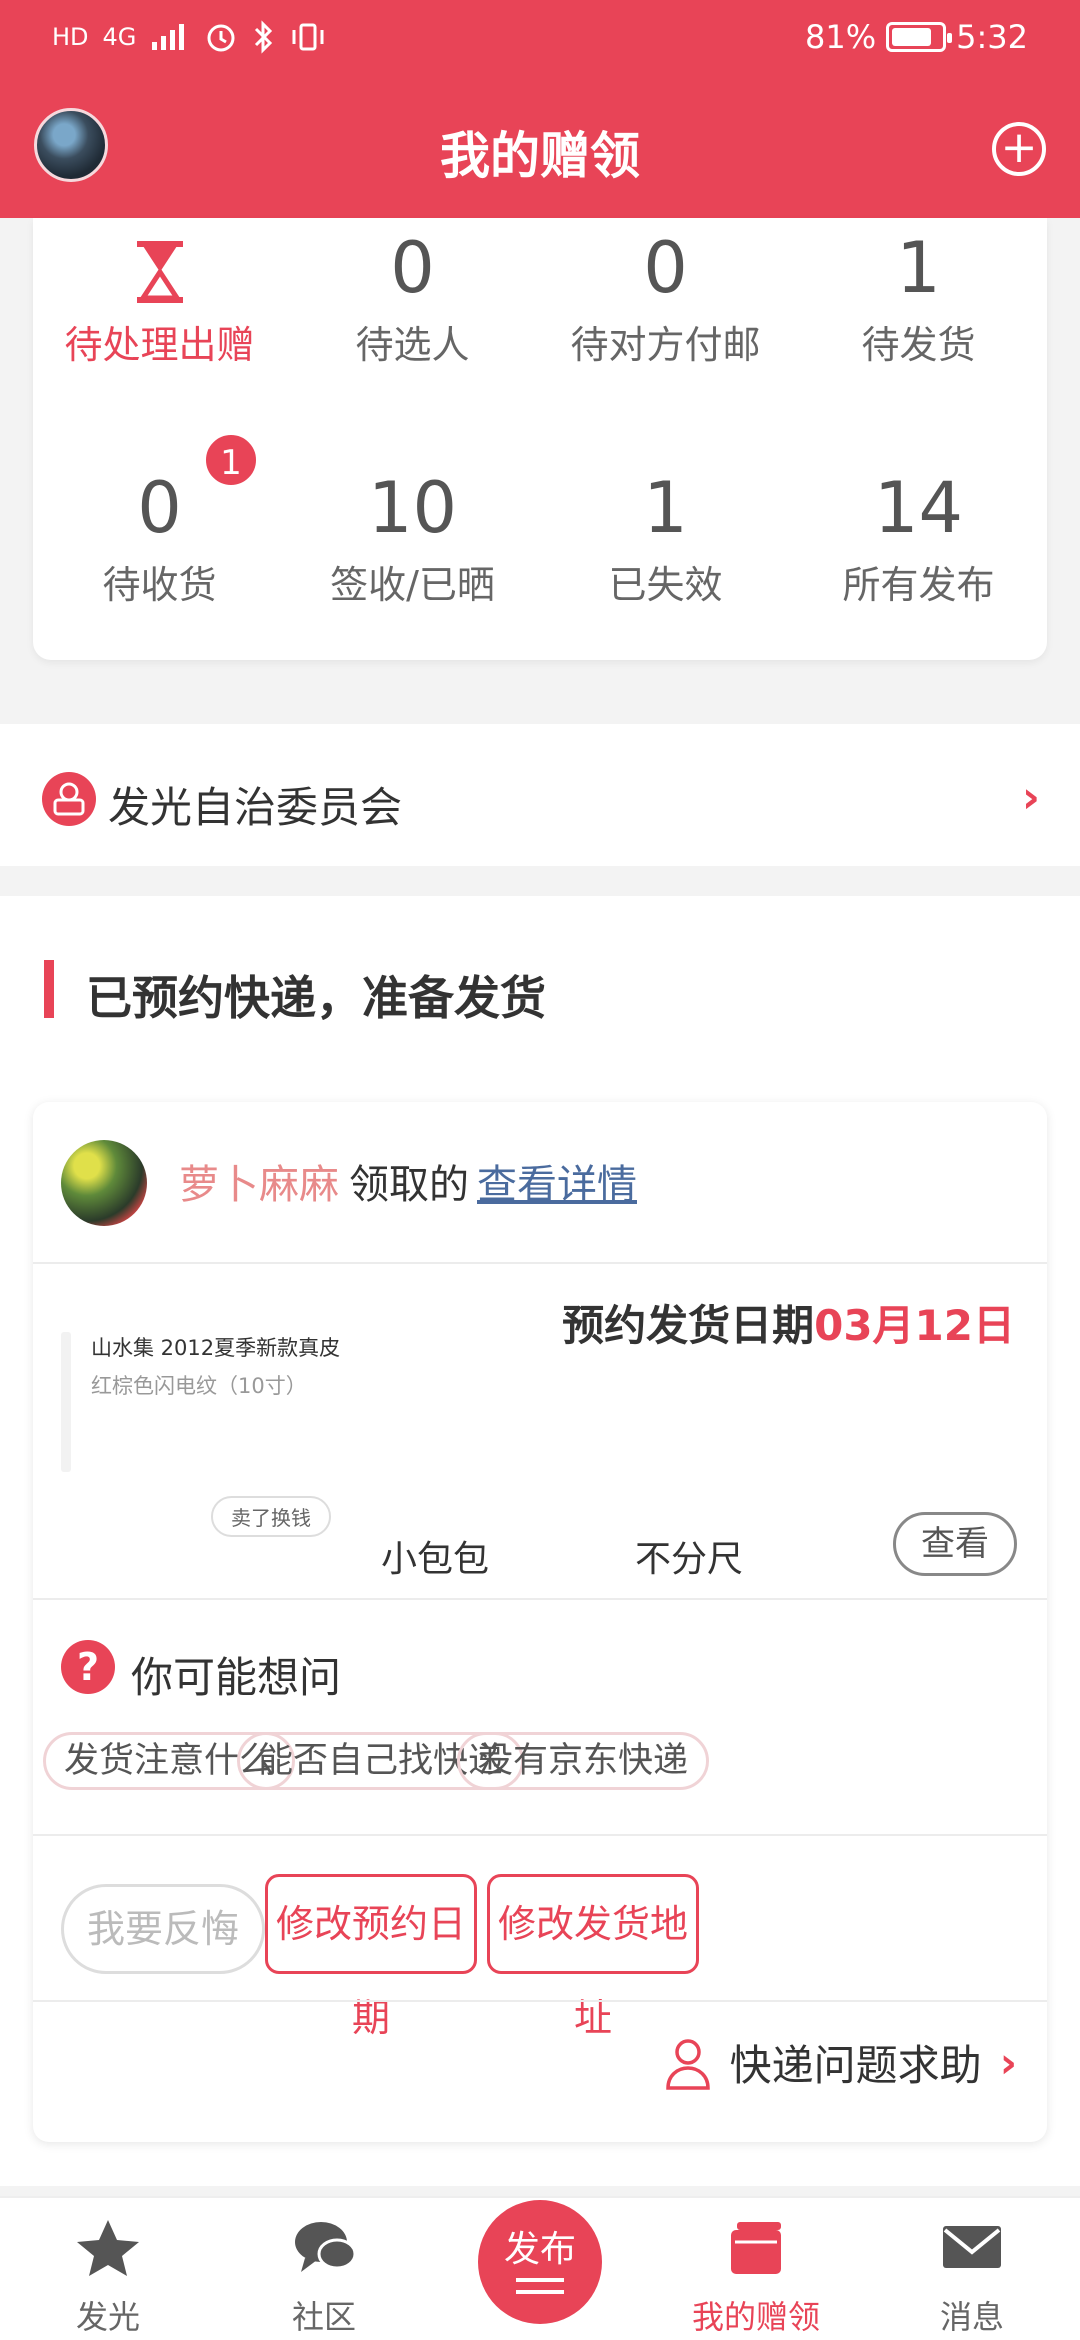 Image resolution: width=1080 pixels, height=2340 pixels. I want to click on stat-label: 签收/已晒, so click(412, 585).